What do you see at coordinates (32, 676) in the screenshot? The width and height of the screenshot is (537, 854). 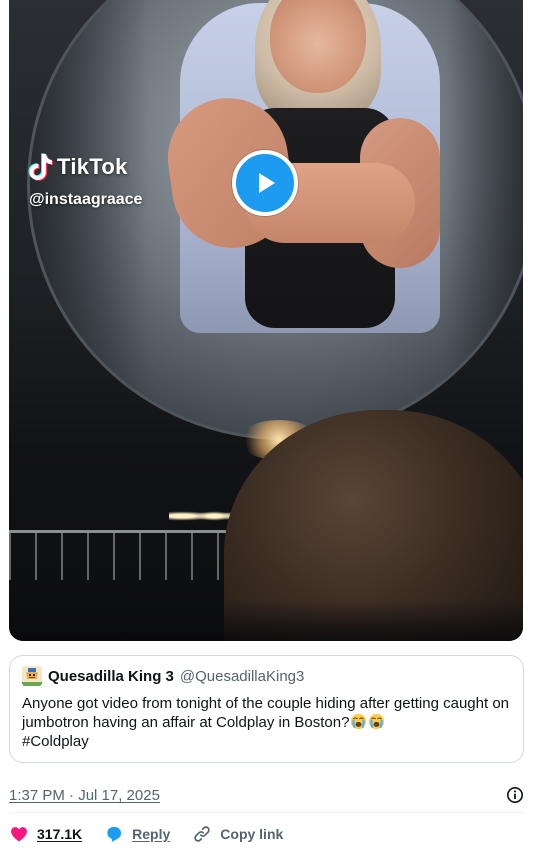 I see `avatar-icon` at bounding box center [32, 676].